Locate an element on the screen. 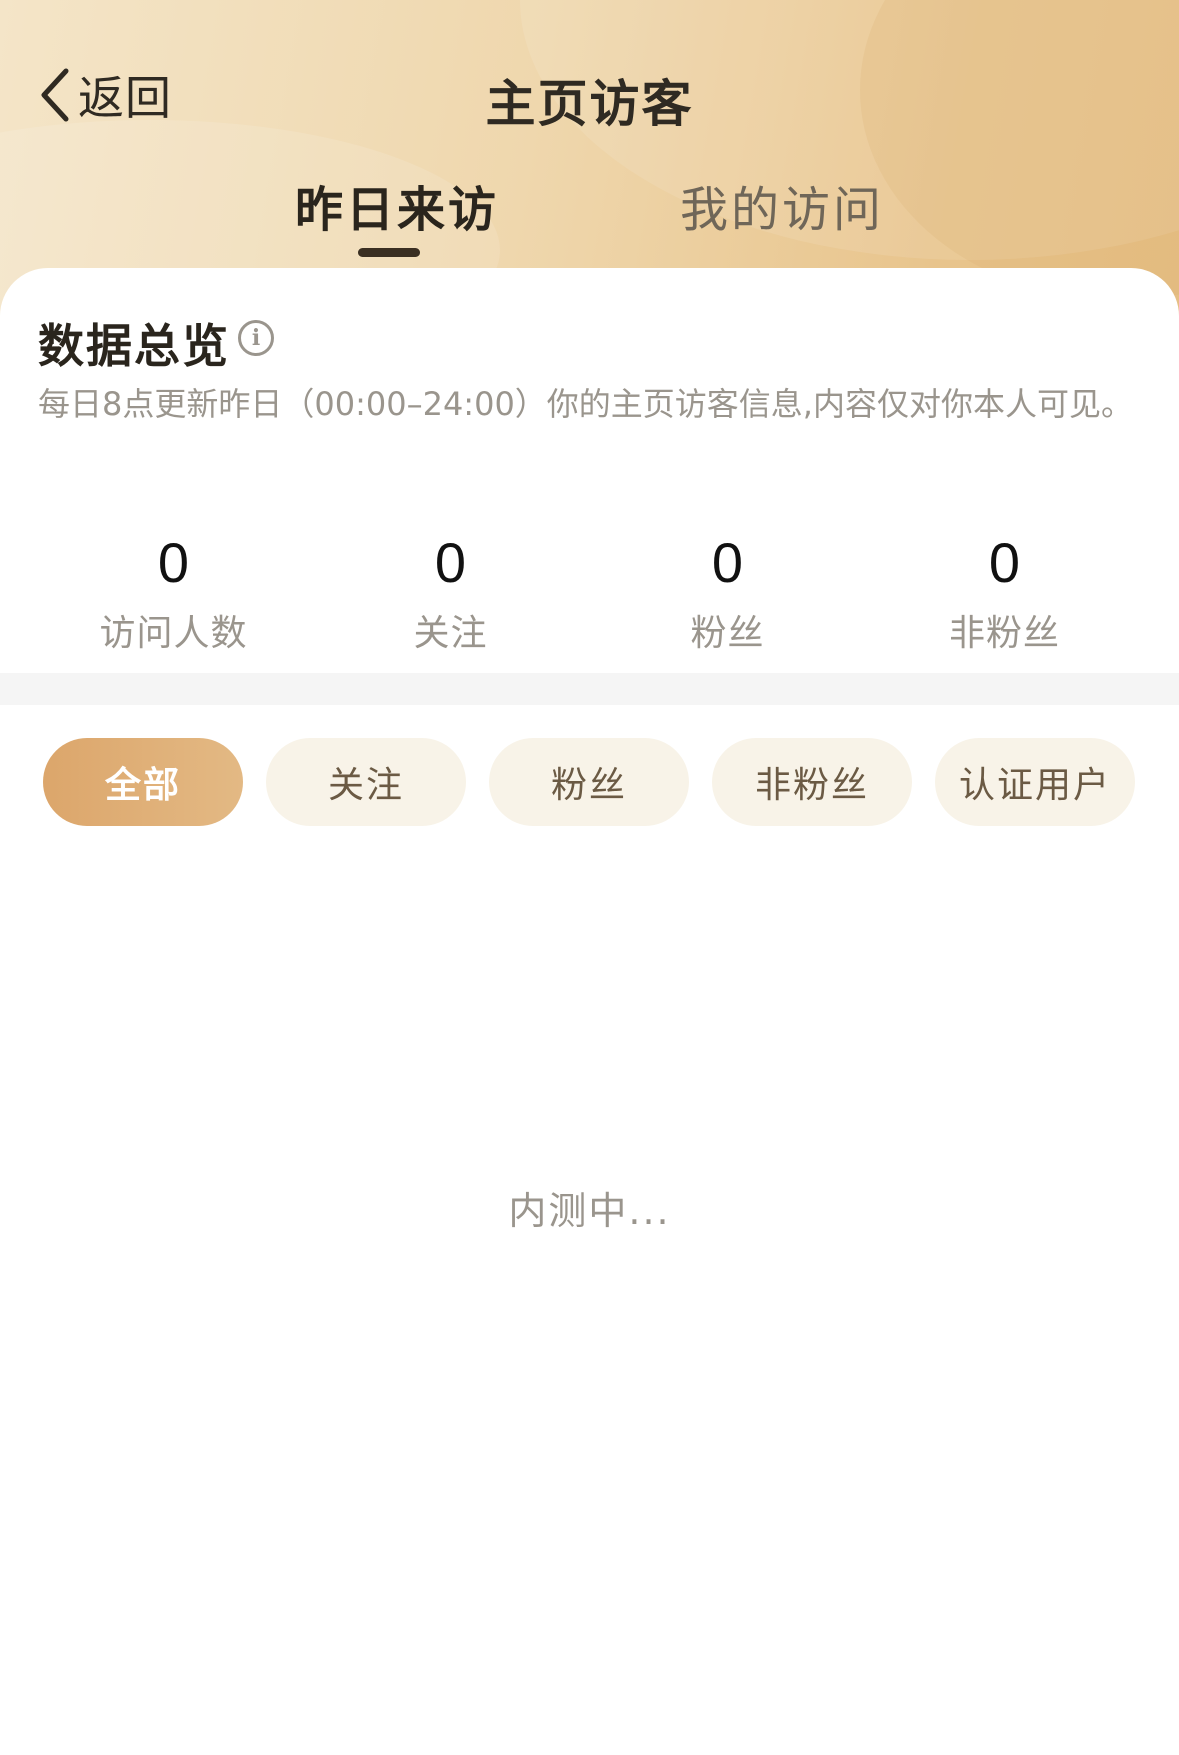 This screenshot has width=1179, height=1755. stat-fans: 0 粉丝 is located at coordinates (727, 593).